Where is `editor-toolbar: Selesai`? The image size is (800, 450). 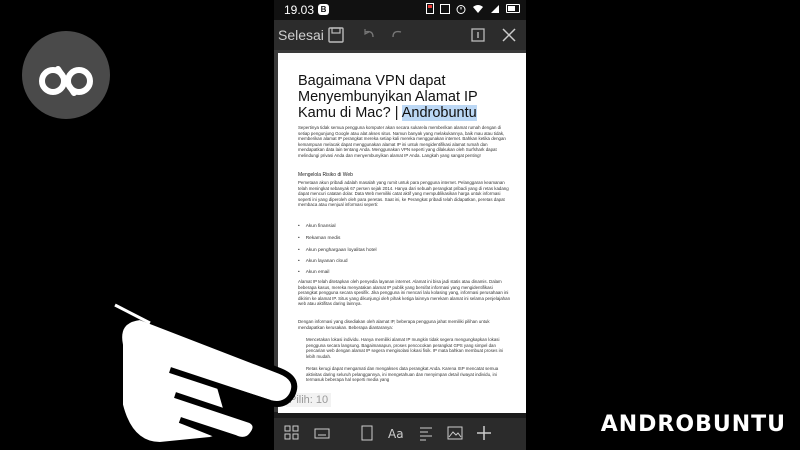 editor-toolbar: Selesai is located at coordinates (400, 35).